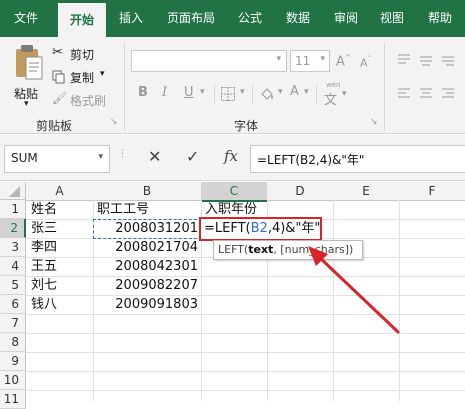  I want to click on row-header-6: 6, so click(13, 304).